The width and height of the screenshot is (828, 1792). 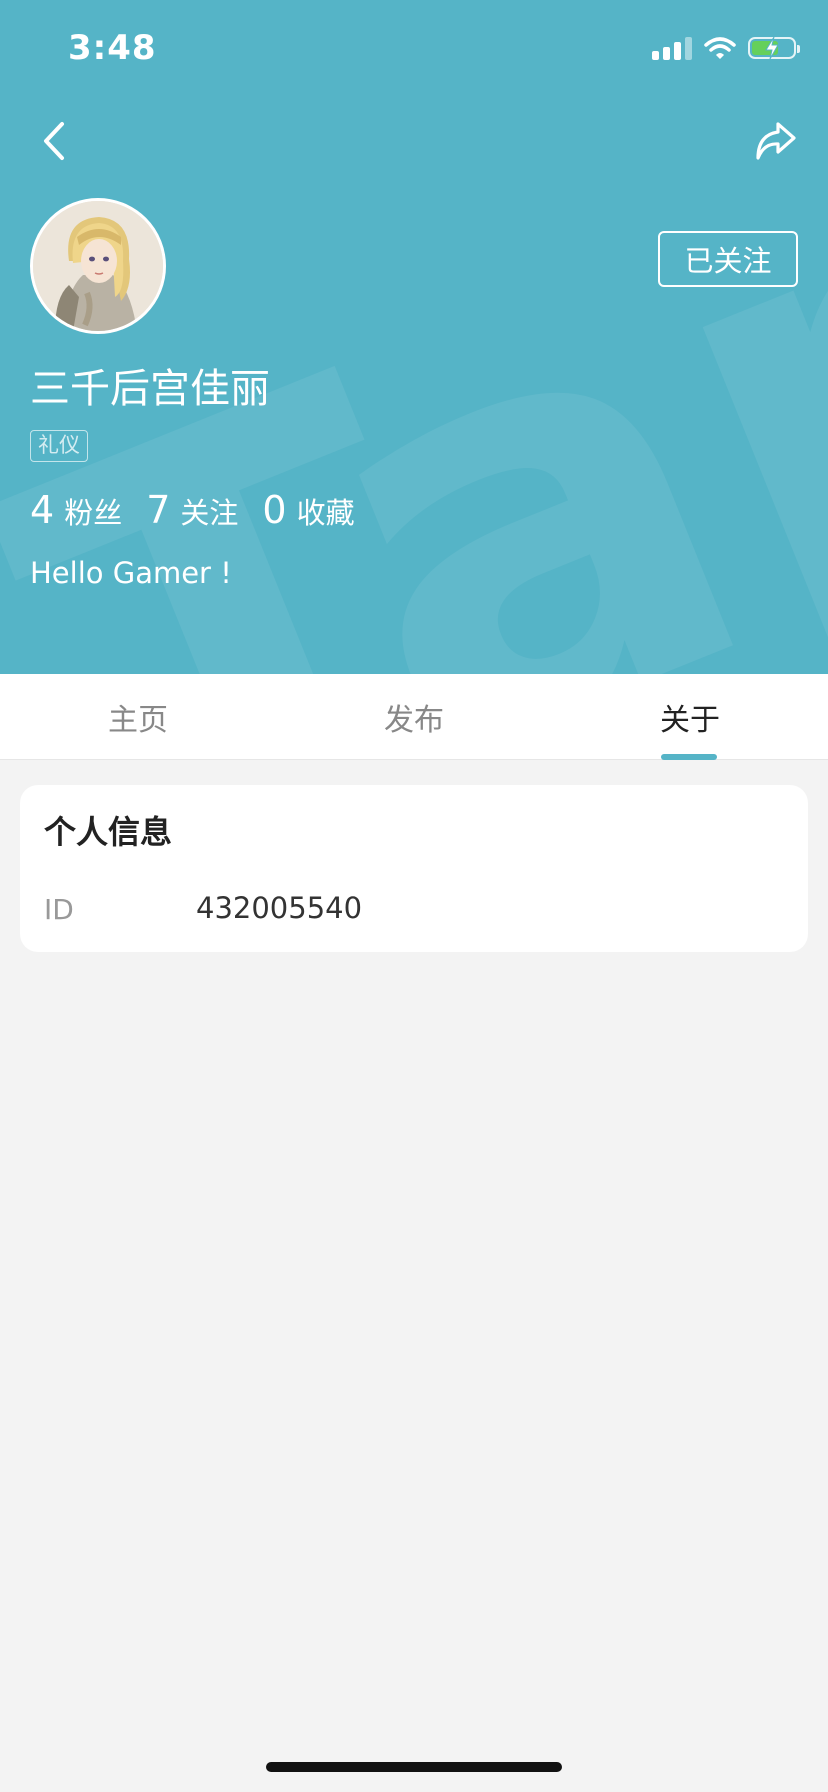 I want to click on id-value: 432005540, so click(x=279, y=908).